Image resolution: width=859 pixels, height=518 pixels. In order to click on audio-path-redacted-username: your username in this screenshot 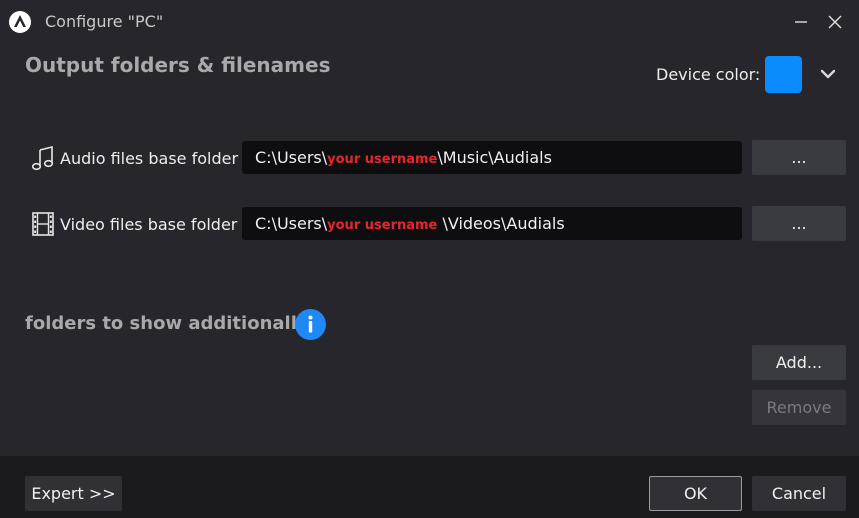, I will do `click(382, 159)`.